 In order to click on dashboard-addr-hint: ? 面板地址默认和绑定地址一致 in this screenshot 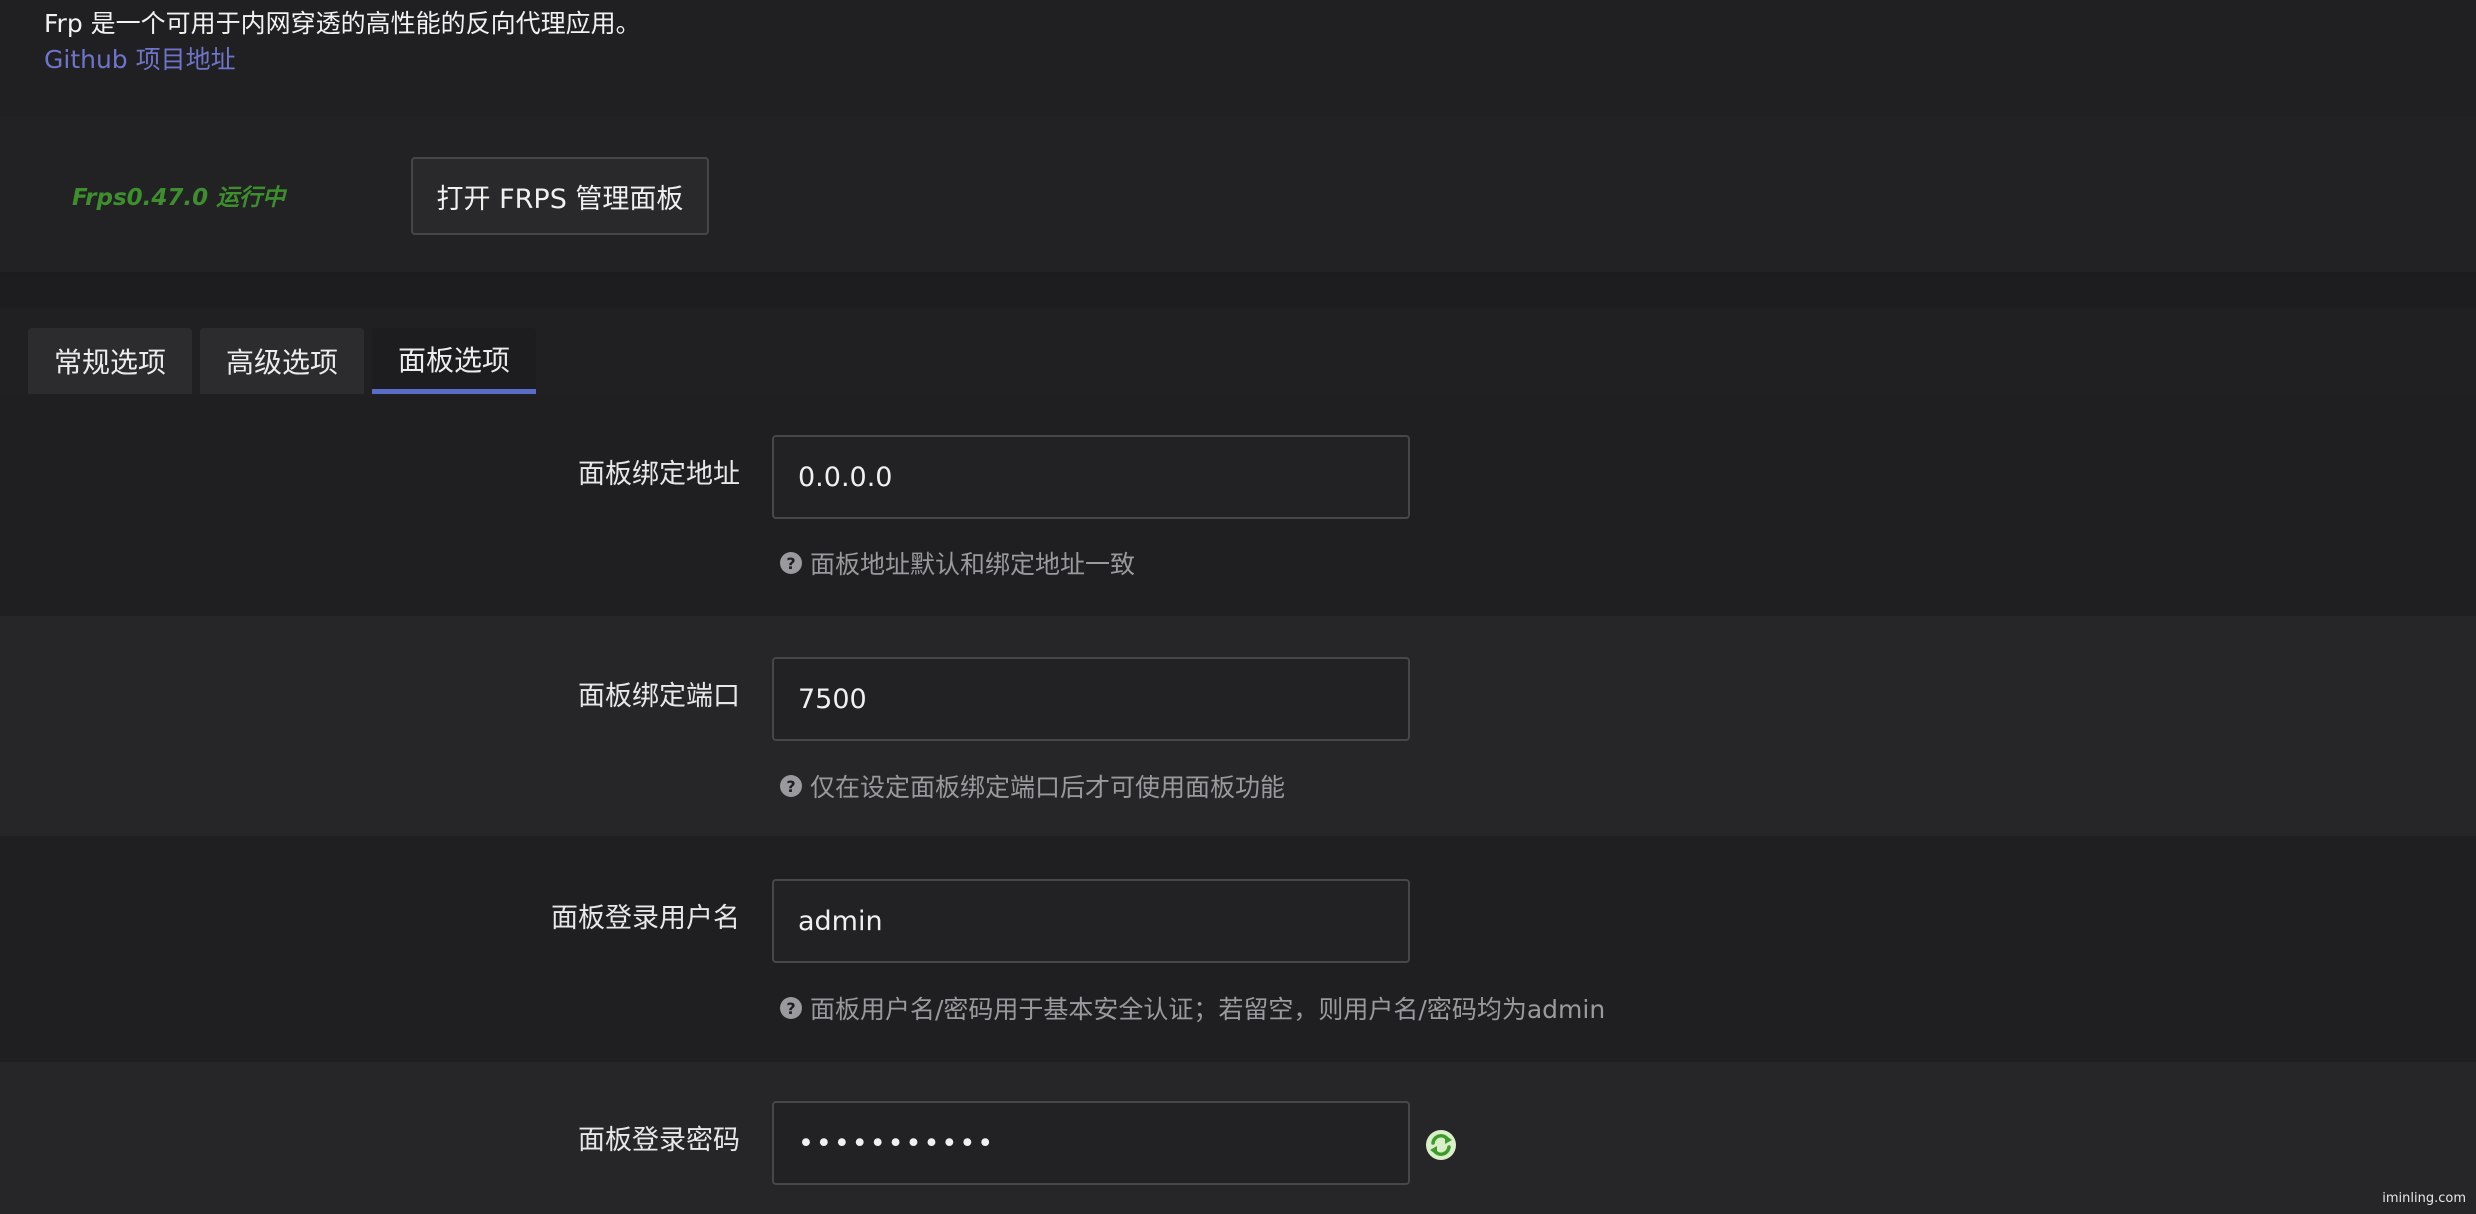, I will do `click(957, 563)`.